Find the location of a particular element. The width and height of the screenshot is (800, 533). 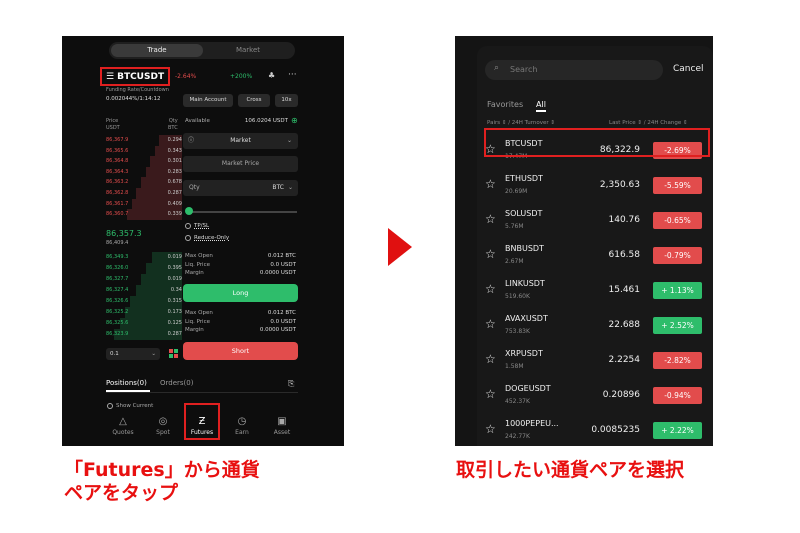

nav-label: Spot is located at coordinates (163, 432).